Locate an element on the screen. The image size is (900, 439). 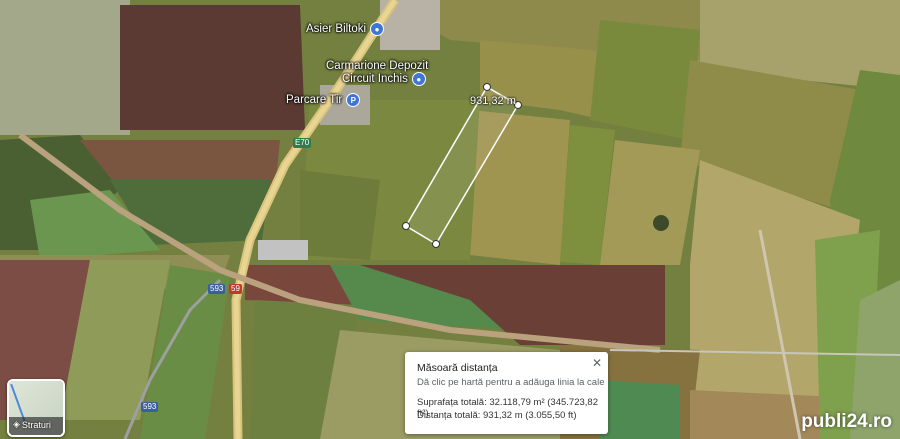
poi-label-line2: Circuit Inchis is located at coordinates (375, 79).